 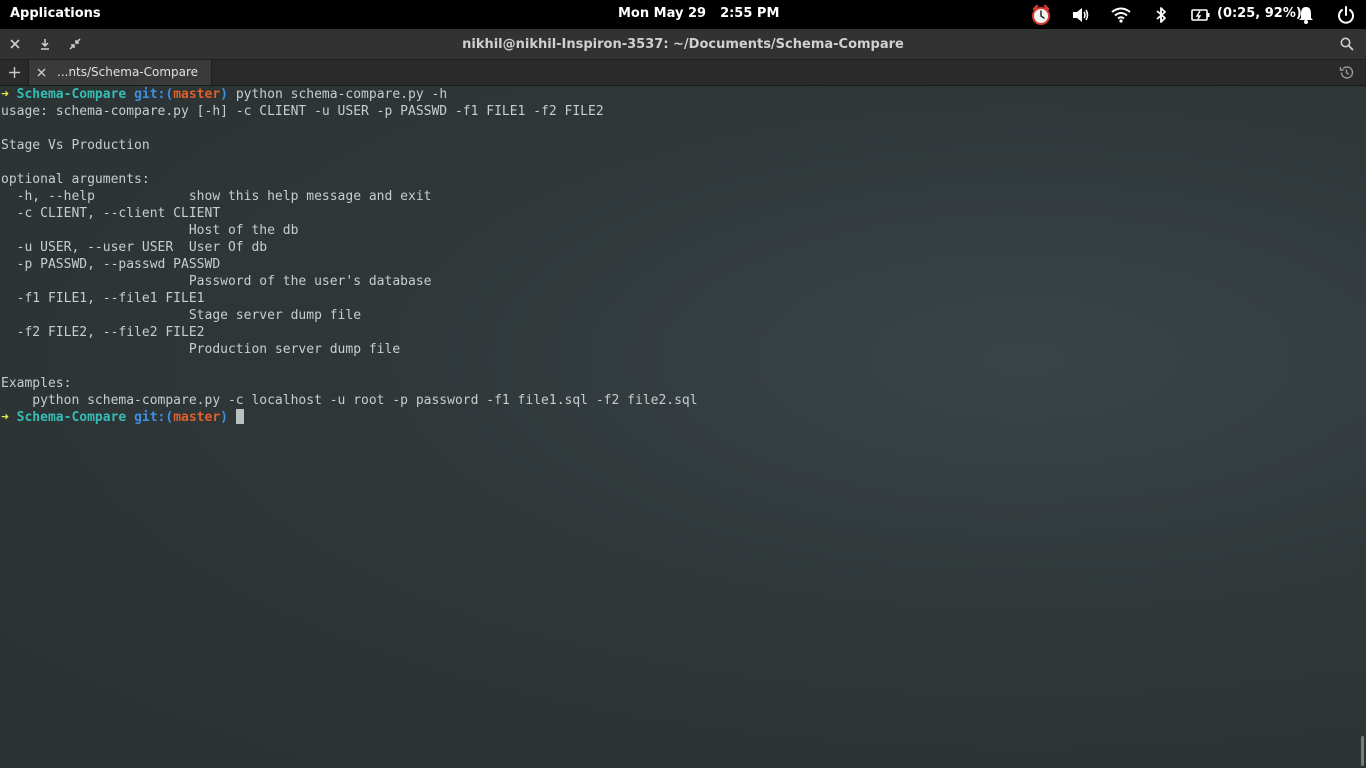 What do you see at coordinates (111, 264) in the screenshot?
I see `output-line: -p PASSWD, --passwd PASSWD` at bounding box center [111, 264].